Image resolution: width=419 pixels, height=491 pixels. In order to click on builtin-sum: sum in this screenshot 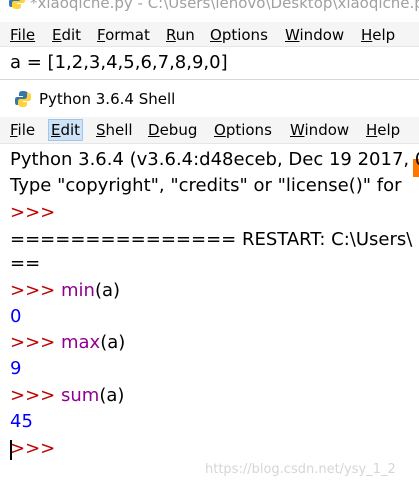, I will do `click(80, 395)`.